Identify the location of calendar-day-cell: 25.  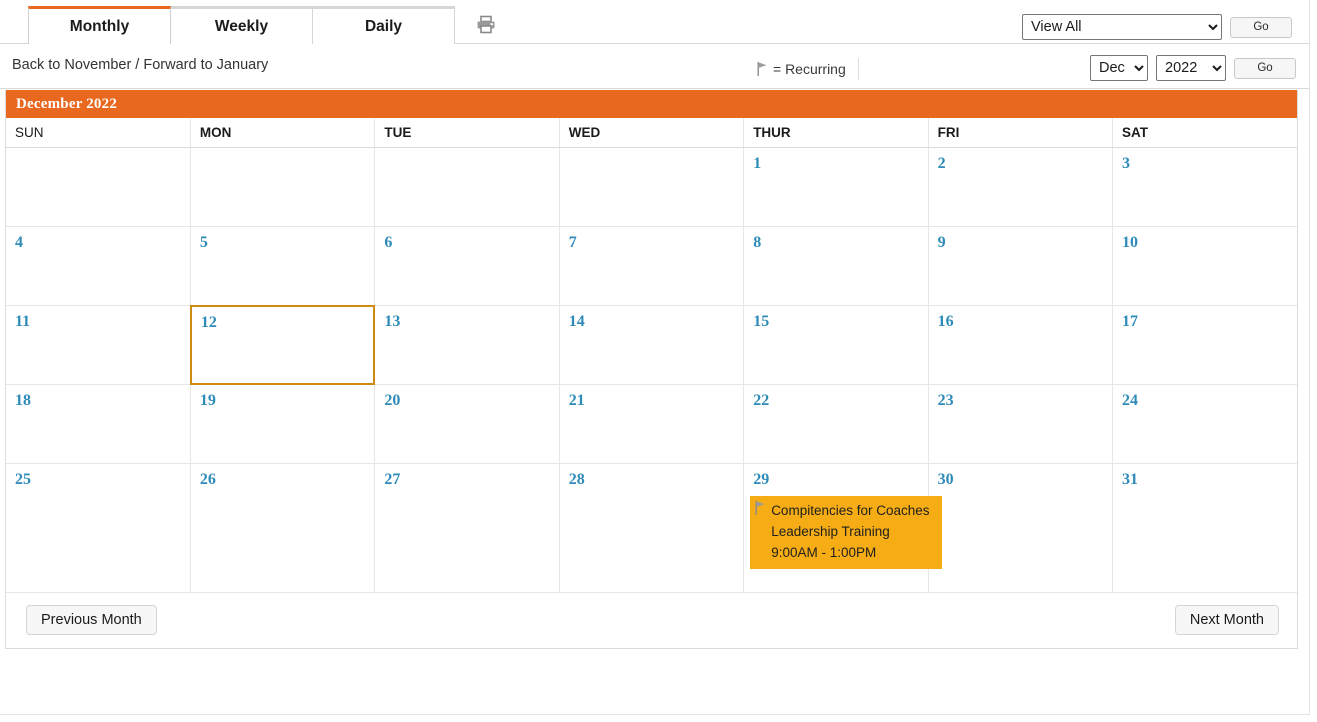
(98, 527).